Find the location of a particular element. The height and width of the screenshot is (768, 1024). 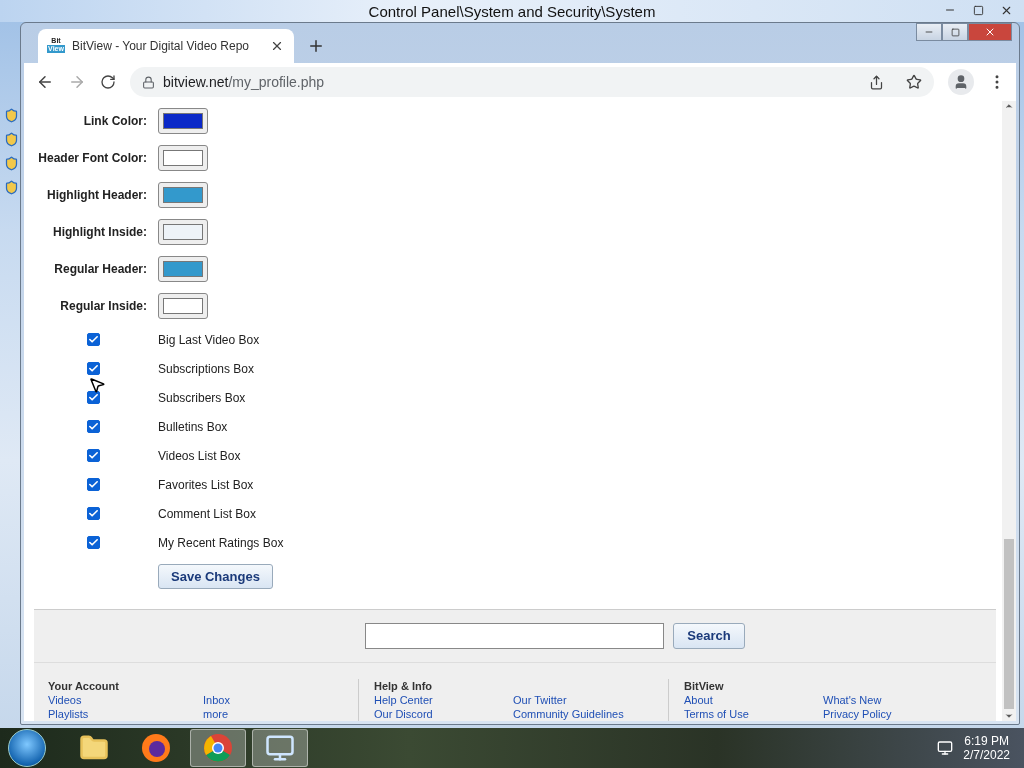

color-label: Regular Header: is located at coordinates (100, 269).